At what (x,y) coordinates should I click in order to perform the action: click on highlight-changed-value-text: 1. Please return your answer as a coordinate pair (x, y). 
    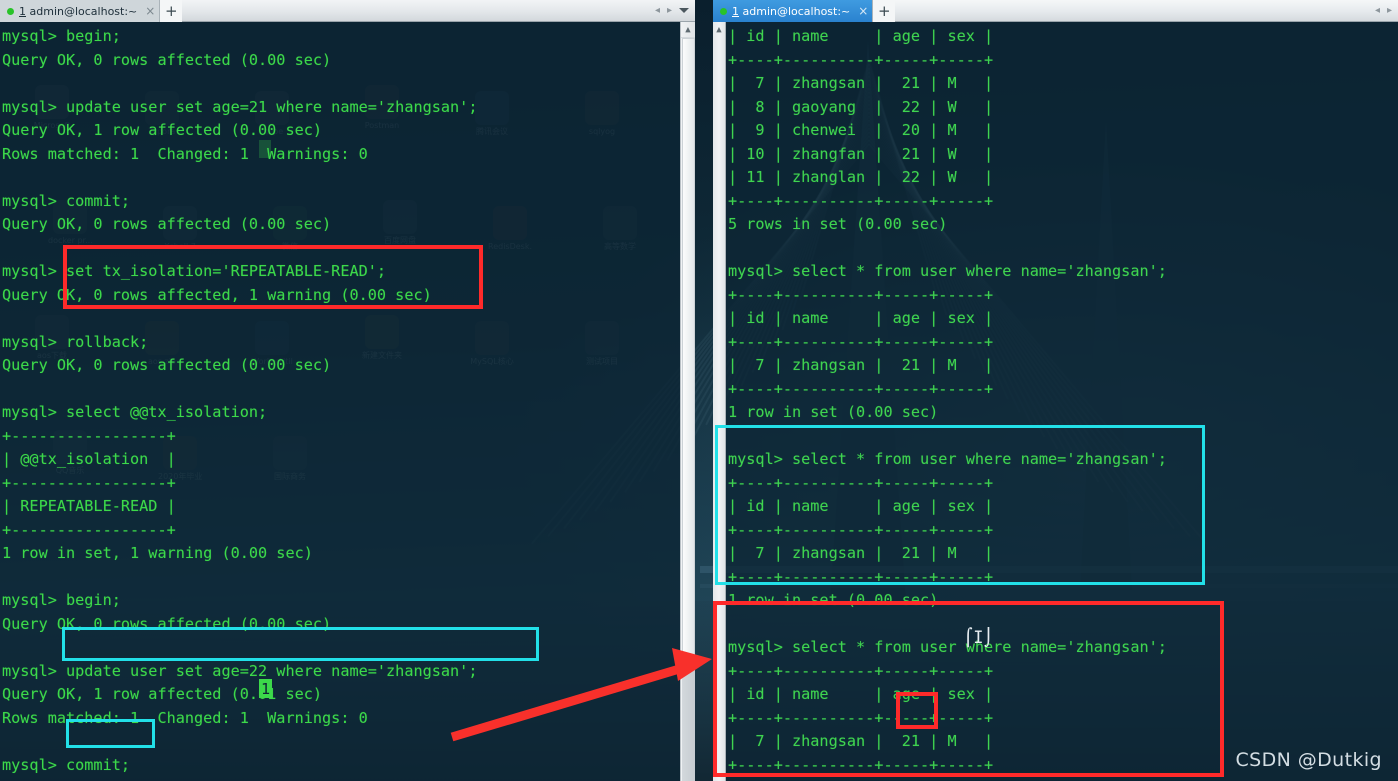
    Looking at the image, I should click on (266, 689).